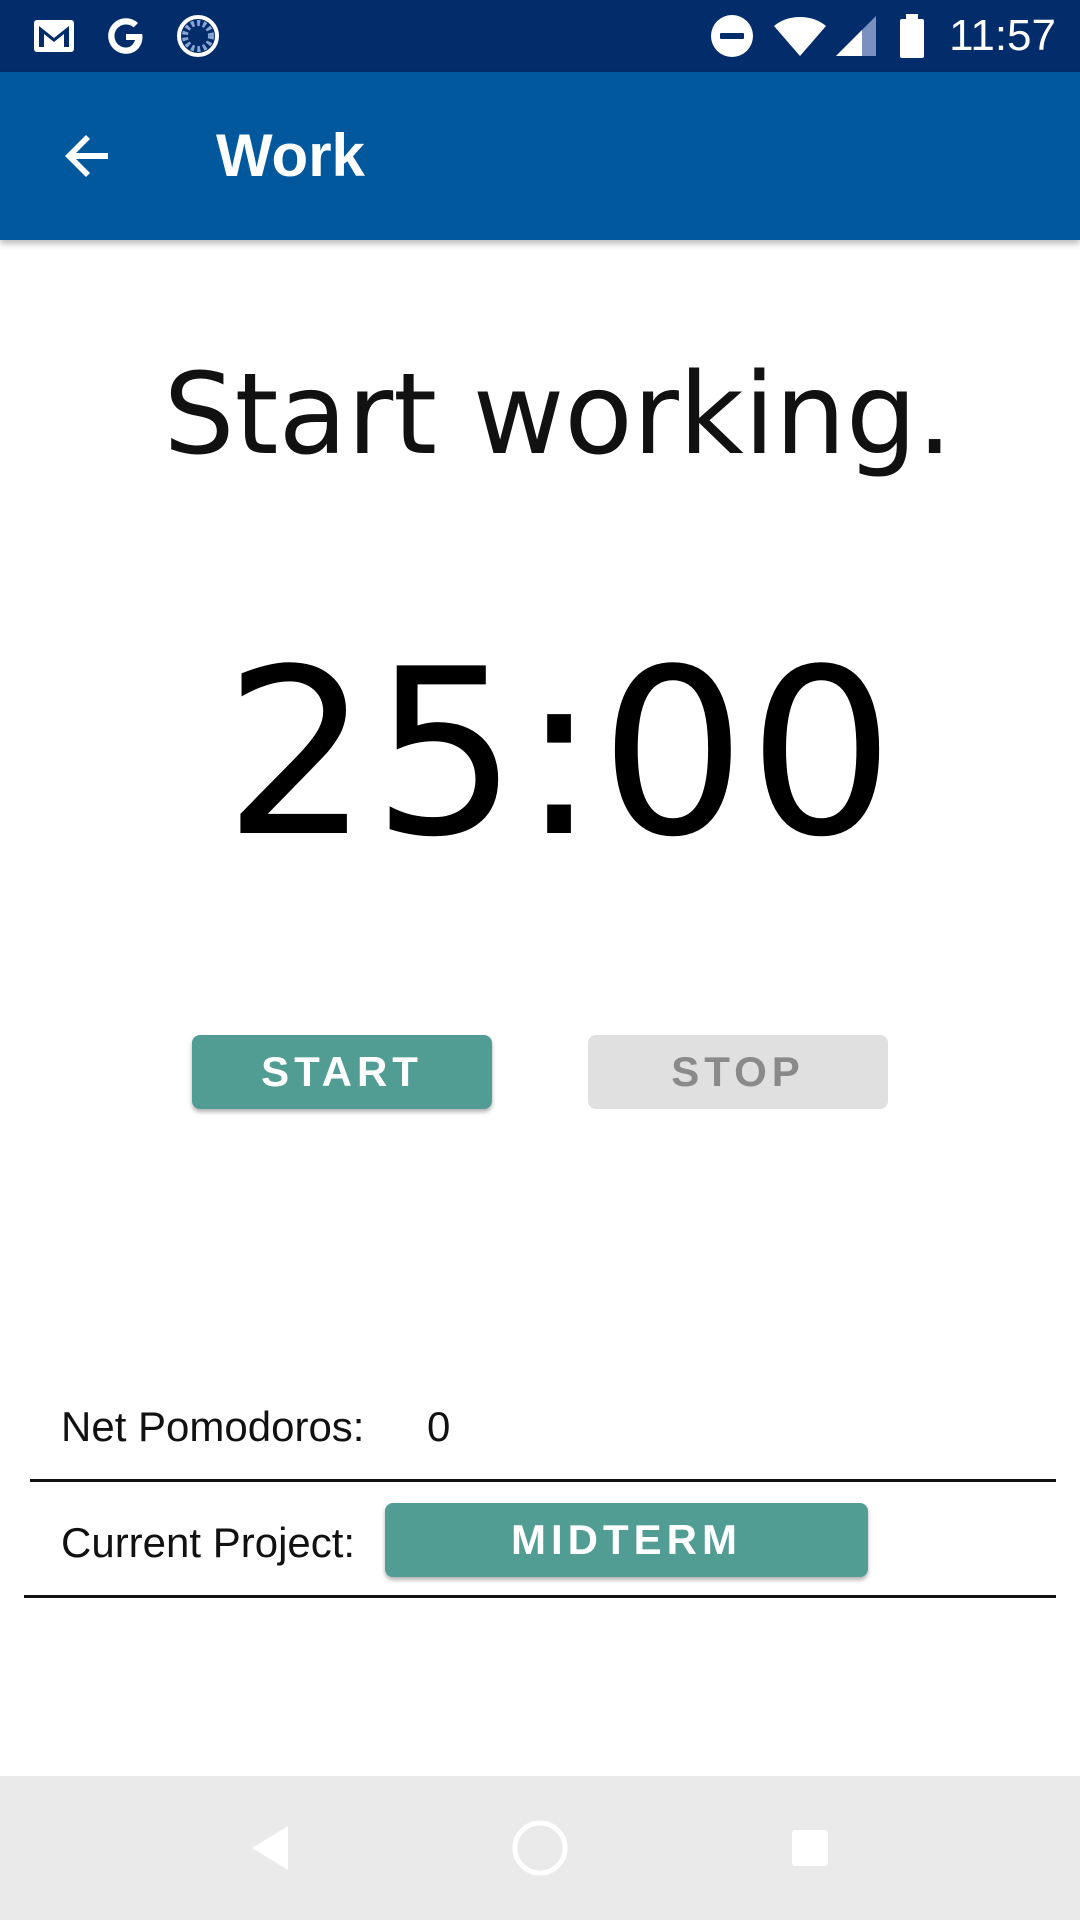 This screenshot has width=1080, height=1920. Describe the element at coordinates (540, 156) in the screenshot. I see `app-bar: Work` at that location.